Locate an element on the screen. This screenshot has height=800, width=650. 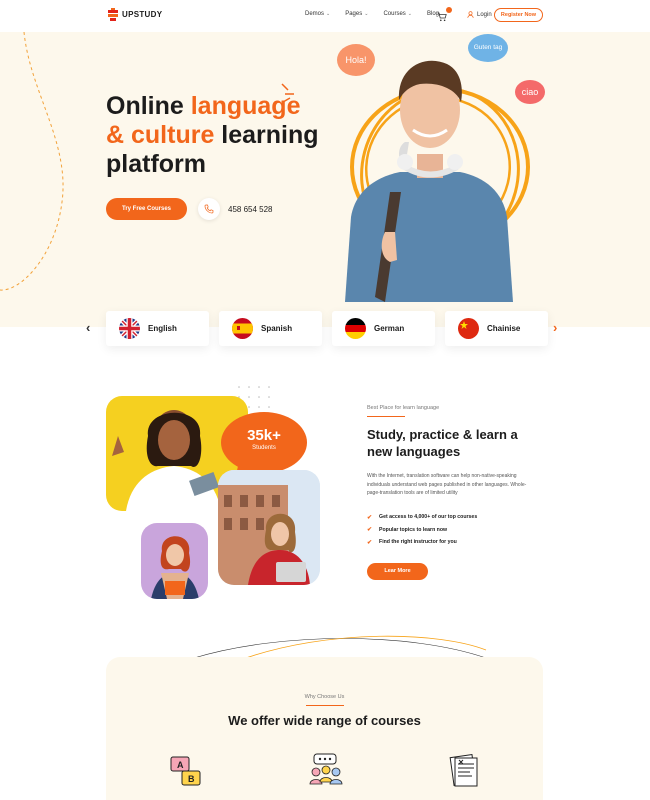
menu-item-pages: Pages ⌄ is located at coordinates (356, 14).